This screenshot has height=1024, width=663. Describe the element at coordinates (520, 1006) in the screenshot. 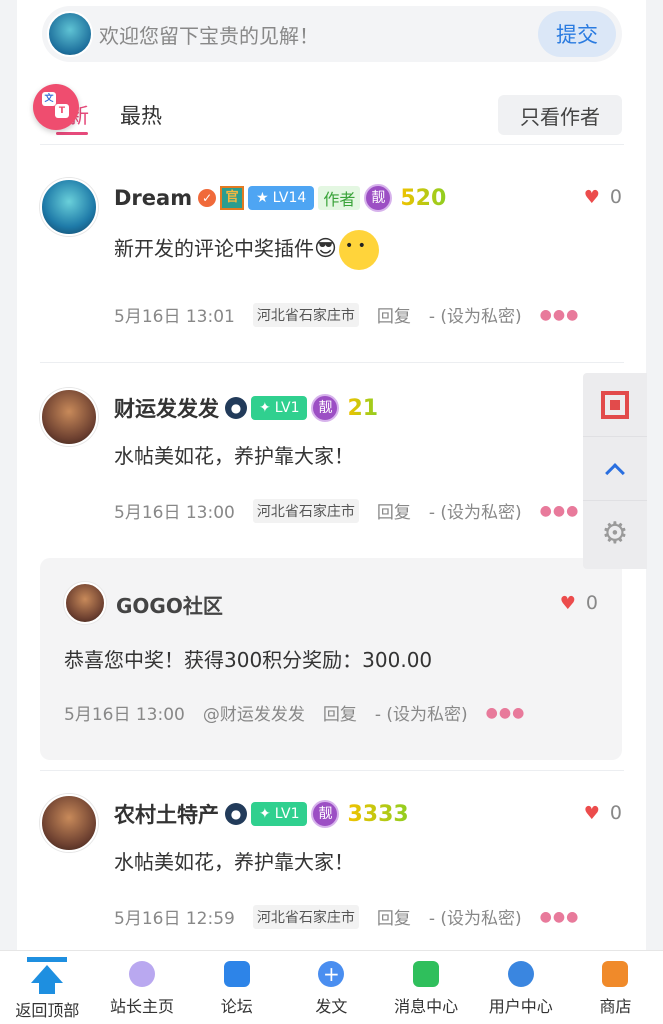

I see `nav-label: 用户中心` at that location.